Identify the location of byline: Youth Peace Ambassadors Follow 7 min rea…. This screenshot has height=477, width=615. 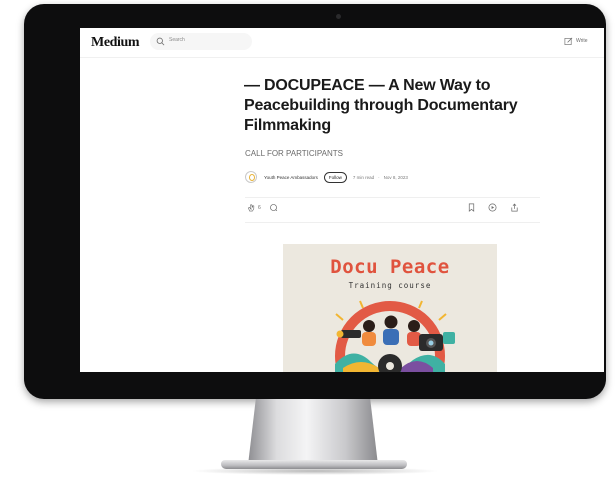
(326, 177).